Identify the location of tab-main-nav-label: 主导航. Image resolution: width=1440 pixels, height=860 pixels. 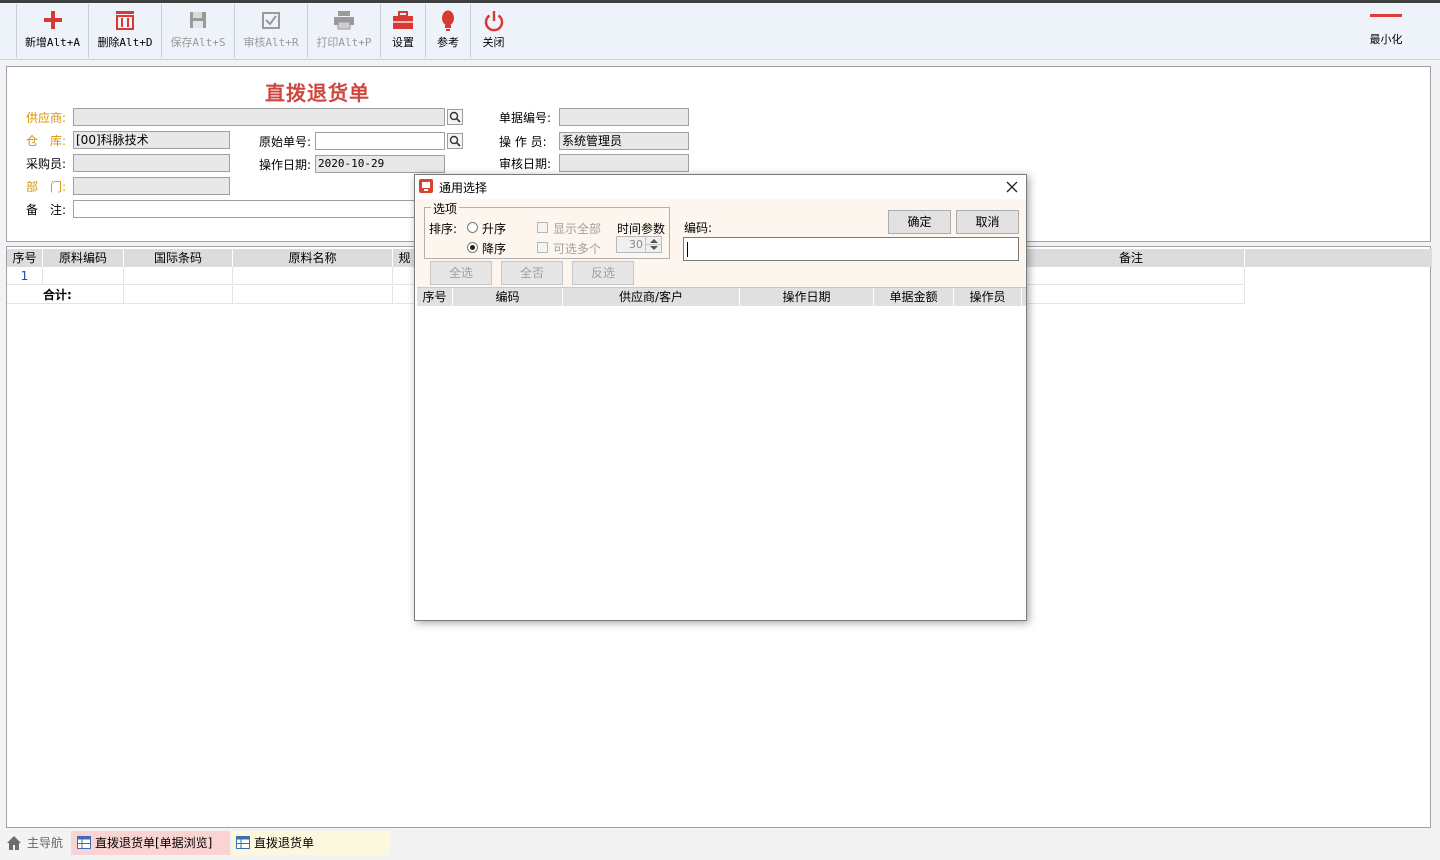
(45, 843).